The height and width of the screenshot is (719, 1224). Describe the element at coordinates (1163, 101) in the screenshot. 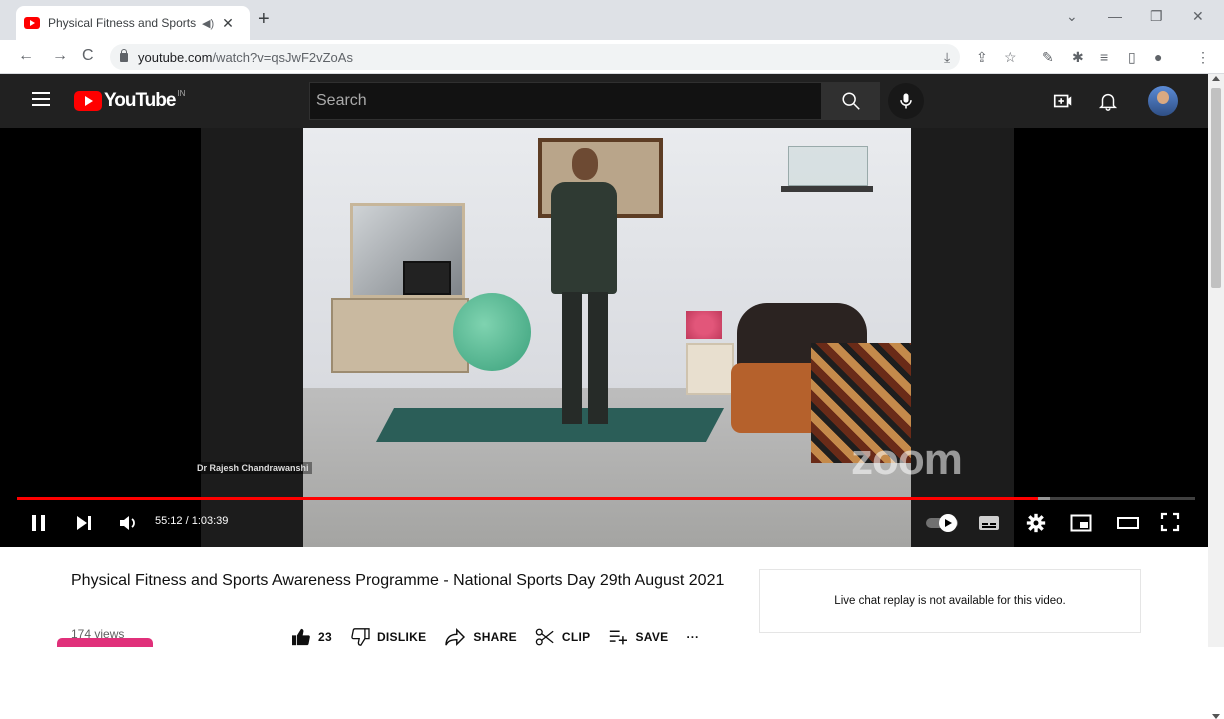

I see `account-avatar` at that location.